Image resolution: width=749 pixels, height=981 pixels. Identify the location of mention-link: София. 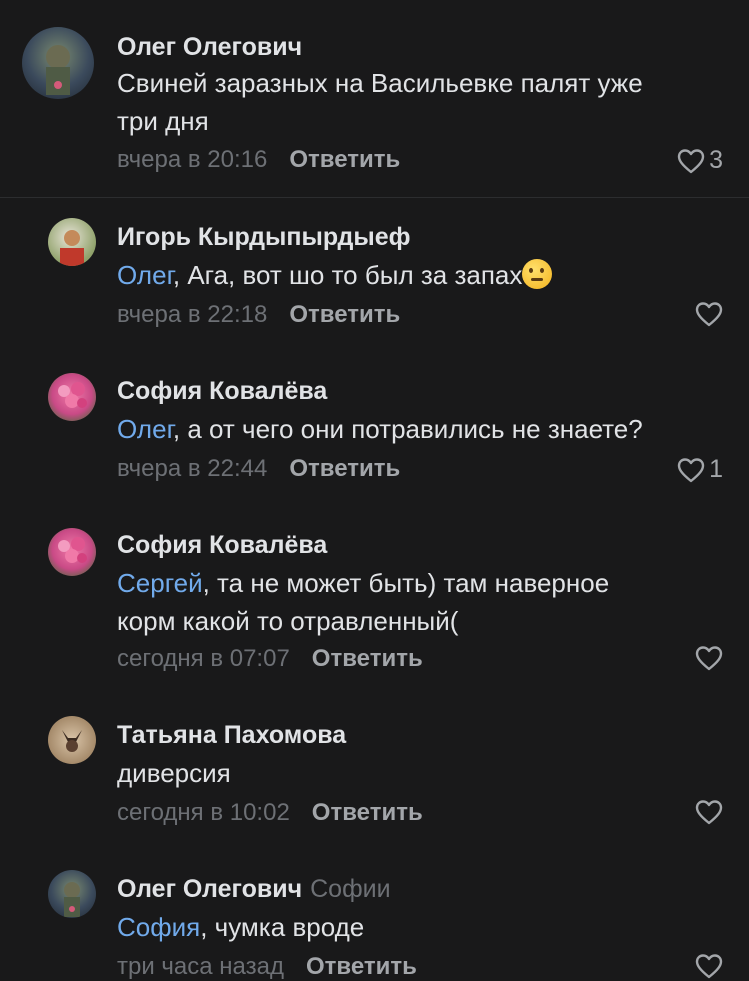
(158, 927).